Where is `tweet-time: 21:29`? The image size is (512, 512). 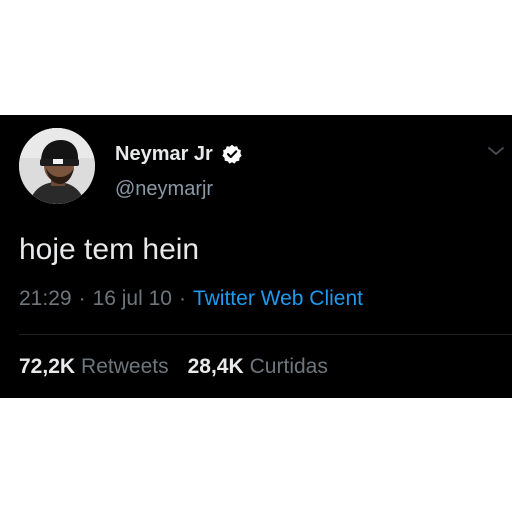 tweet-time: 21:29 is located at coordinates (45, 299).